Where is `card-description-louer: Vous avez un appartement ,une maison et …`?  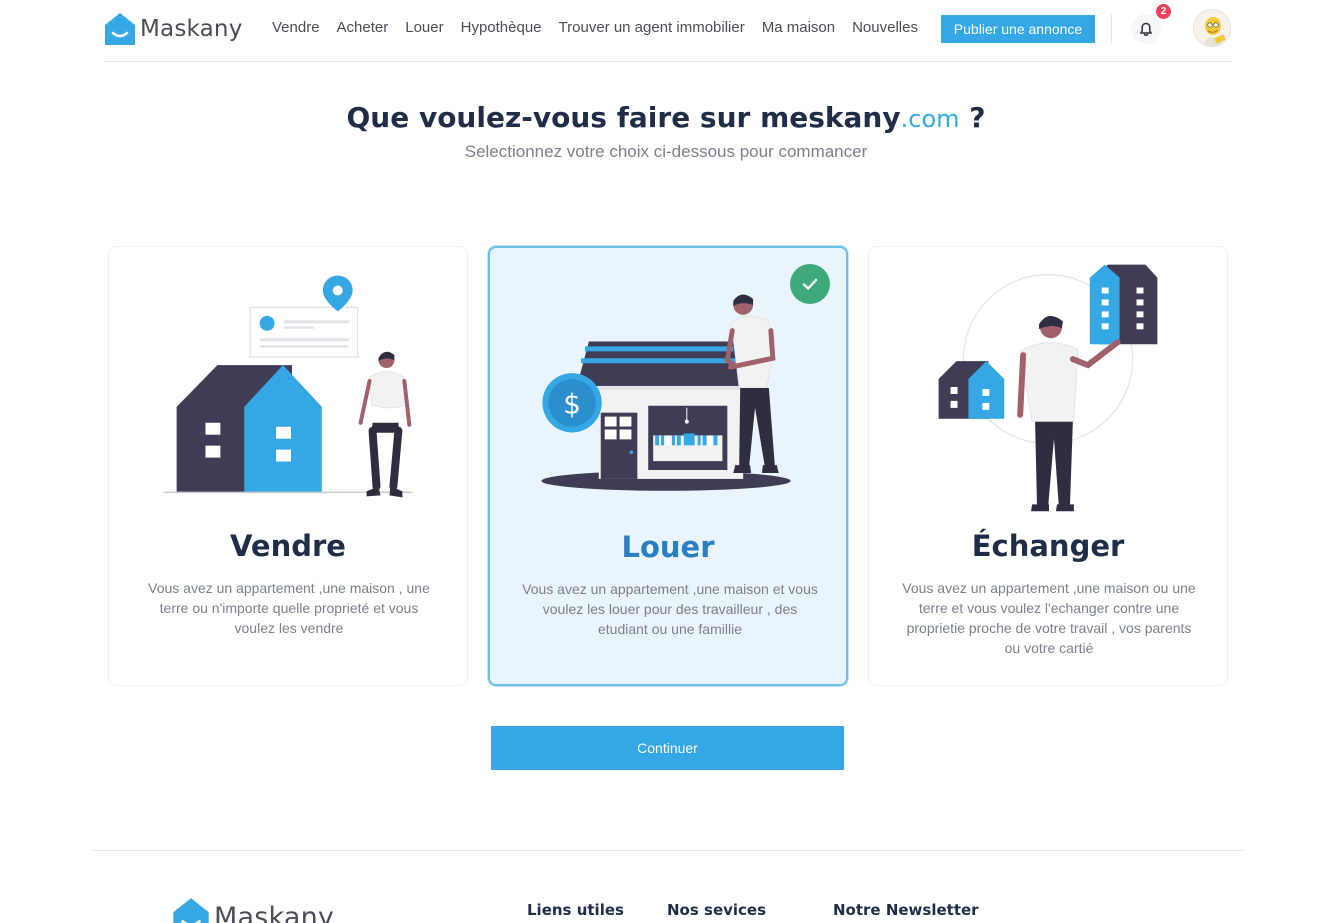 card-description-louer: Vous avez un appartement ,une maison et … is located at coordinates (670, 609).